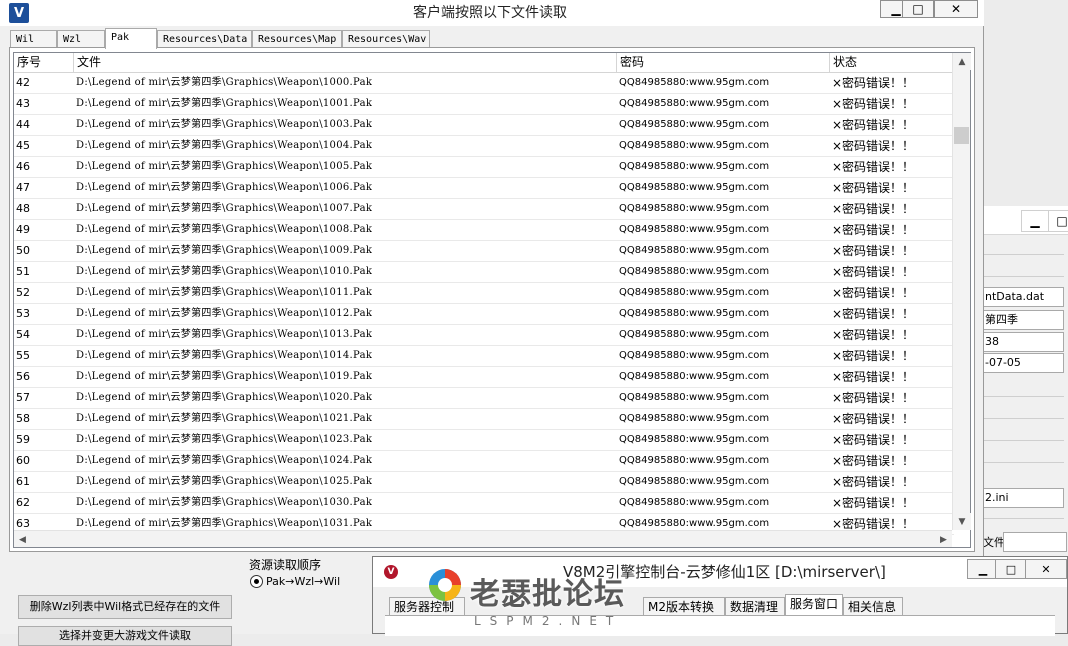 The image size is (1068, 646). What do you see at coordinates (81, 39) in the screenshot?
I see `tab-wzl: Wzl` at bounding box center [81, 39].